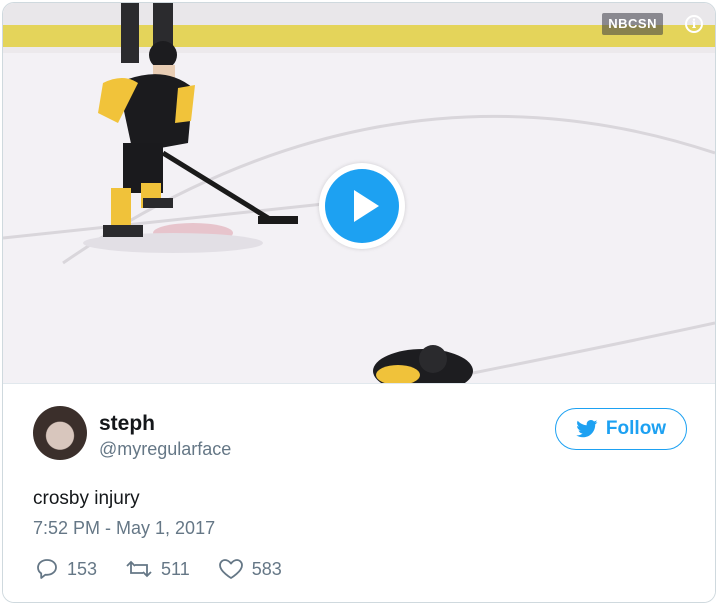 The image size is (720, 607). I want to click on tweet-text: crosby injury, so click(86, 498).